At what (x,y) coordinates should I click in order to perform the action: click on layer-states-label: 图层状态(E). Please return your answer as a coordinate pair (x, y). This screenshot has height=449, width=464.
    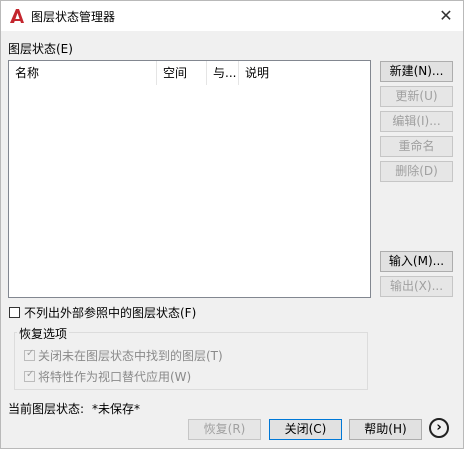
    Looking at the image, I should click on (40, 49).